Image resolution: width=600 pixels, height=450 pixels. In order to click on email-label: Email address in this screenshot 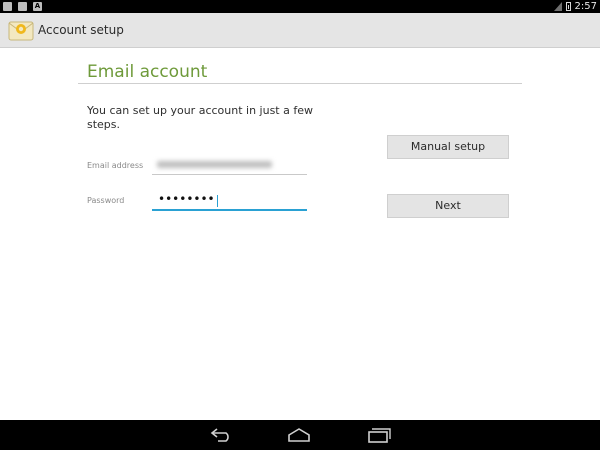, I will do `click(115, 165)`.